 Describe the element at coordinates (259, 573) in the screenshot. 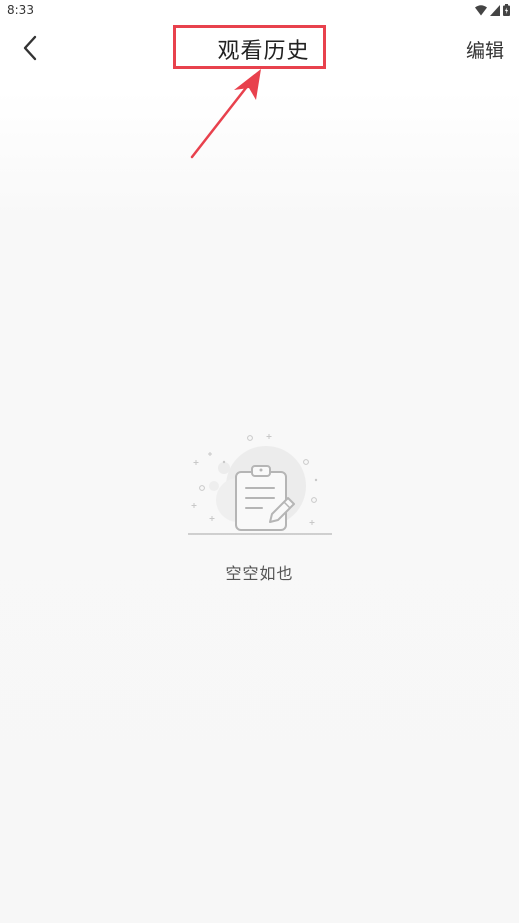

I see `empty-state-message: 空空如也` at that location.